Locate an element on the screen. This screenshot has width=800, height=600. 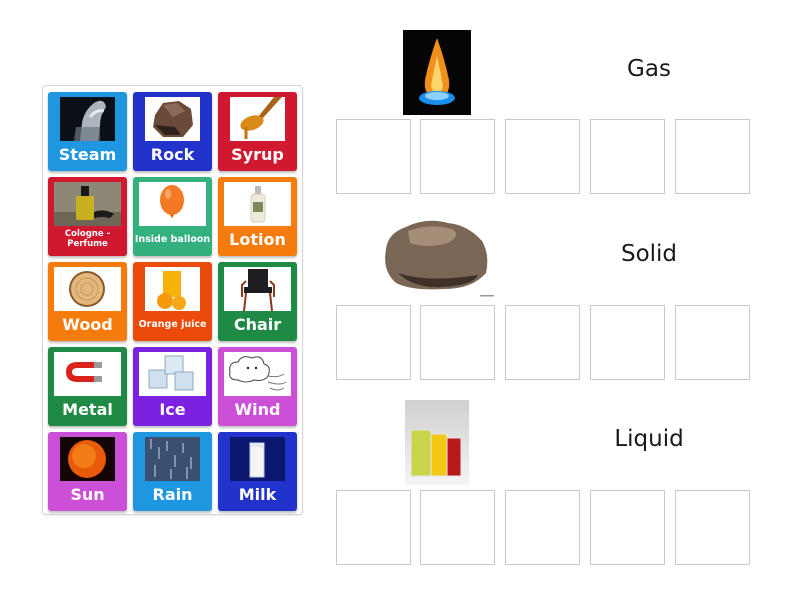
tile-label: Ice is located at coordinates (172, 409).